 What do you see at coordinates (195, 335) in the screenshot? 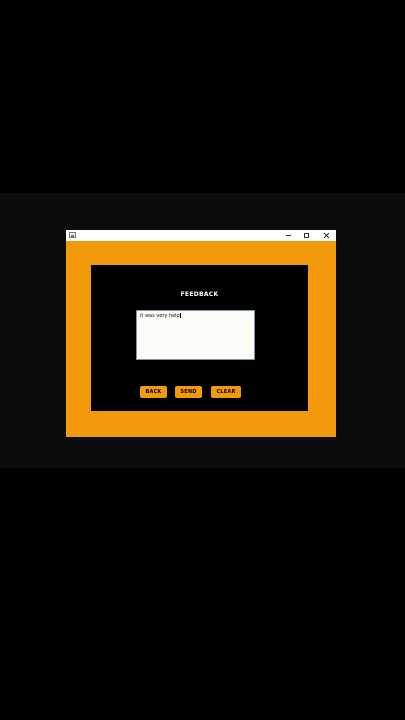
I see `feedback-textarea: it was very help` at bounding box center [195, 335].